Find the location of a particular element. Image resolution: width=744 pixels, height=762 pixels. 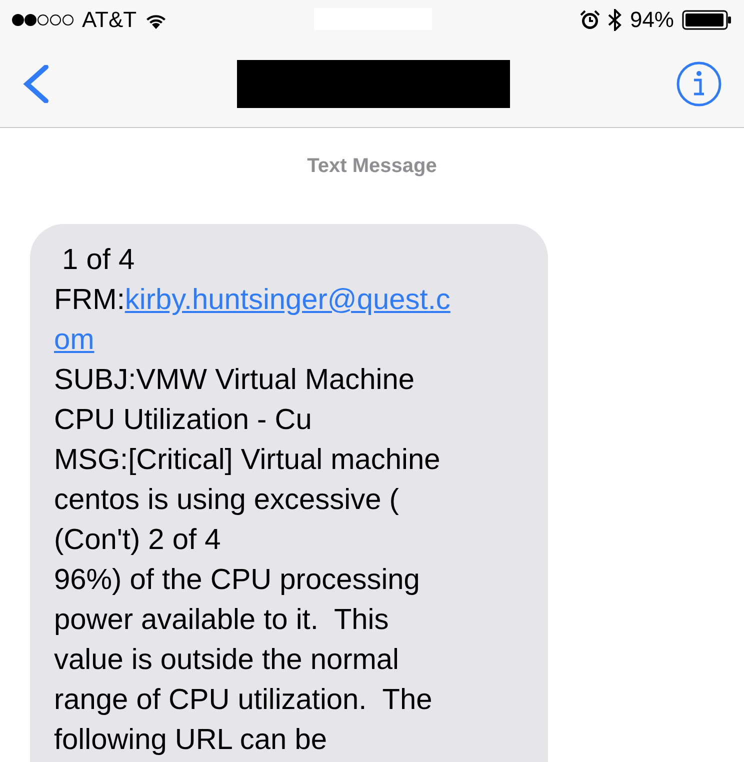

message-text: 96%) of the CPU processing is located at coordinates (237, 580).